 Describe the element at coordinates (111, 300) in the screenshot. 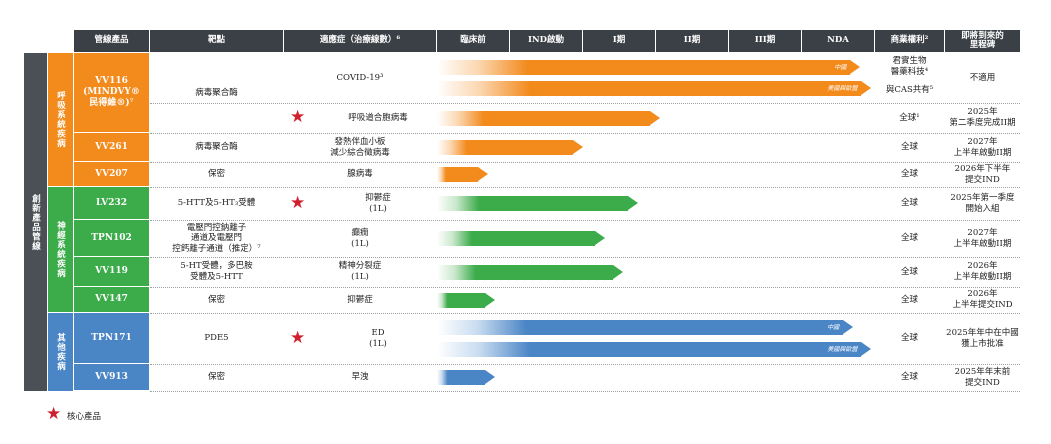

I see `product-name: VV147` at that location.